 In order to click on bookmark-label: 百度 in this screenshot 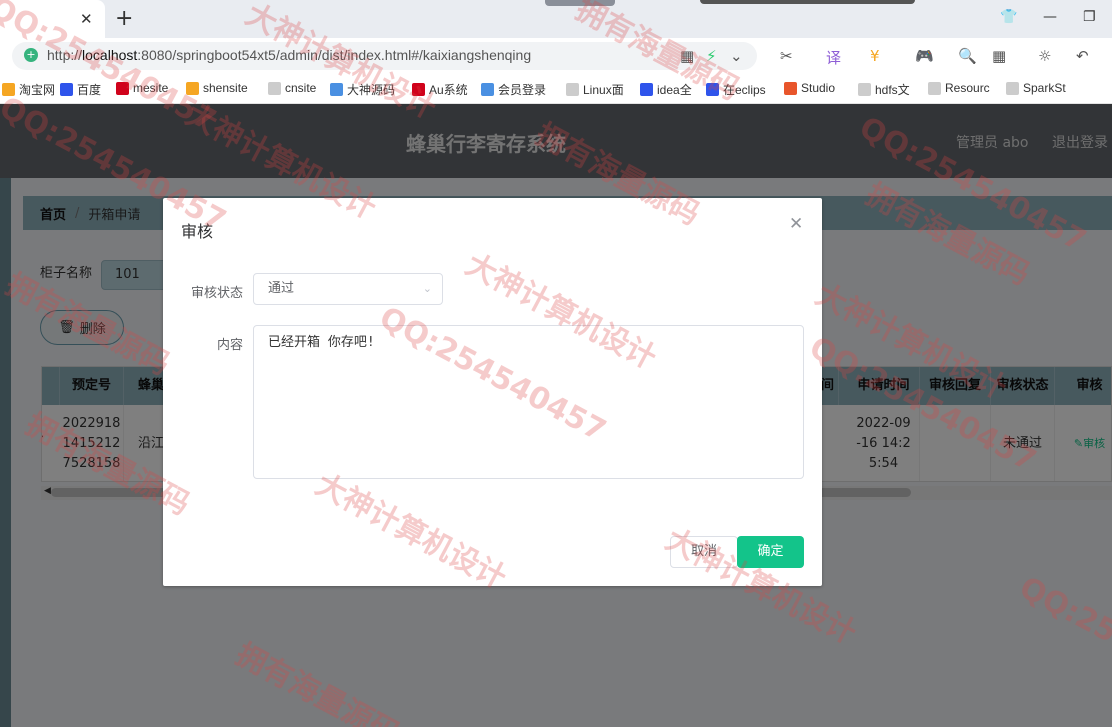, I will do `click(89, 90)`.